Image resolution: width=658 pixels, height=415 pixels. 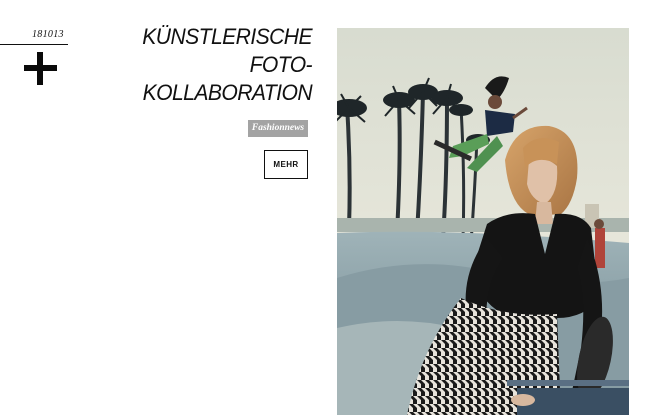 I want to click on plus-icon, so click(x=40, y=68).